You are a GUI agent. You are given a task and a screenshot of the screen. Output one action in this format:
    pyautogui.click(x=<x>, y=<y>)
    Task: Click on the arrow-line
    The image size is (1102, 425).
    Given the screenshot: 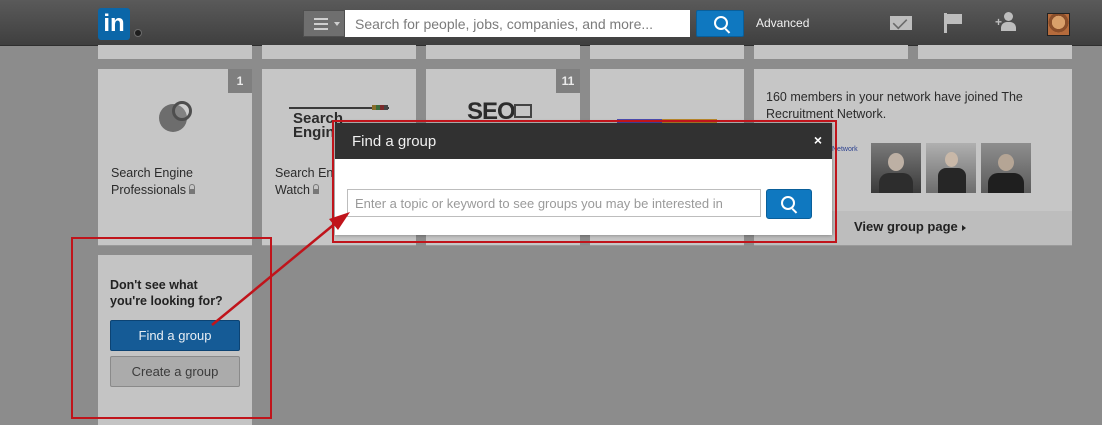 What is the action you would take?
    pyautogui.click(x=274, y=273)
    